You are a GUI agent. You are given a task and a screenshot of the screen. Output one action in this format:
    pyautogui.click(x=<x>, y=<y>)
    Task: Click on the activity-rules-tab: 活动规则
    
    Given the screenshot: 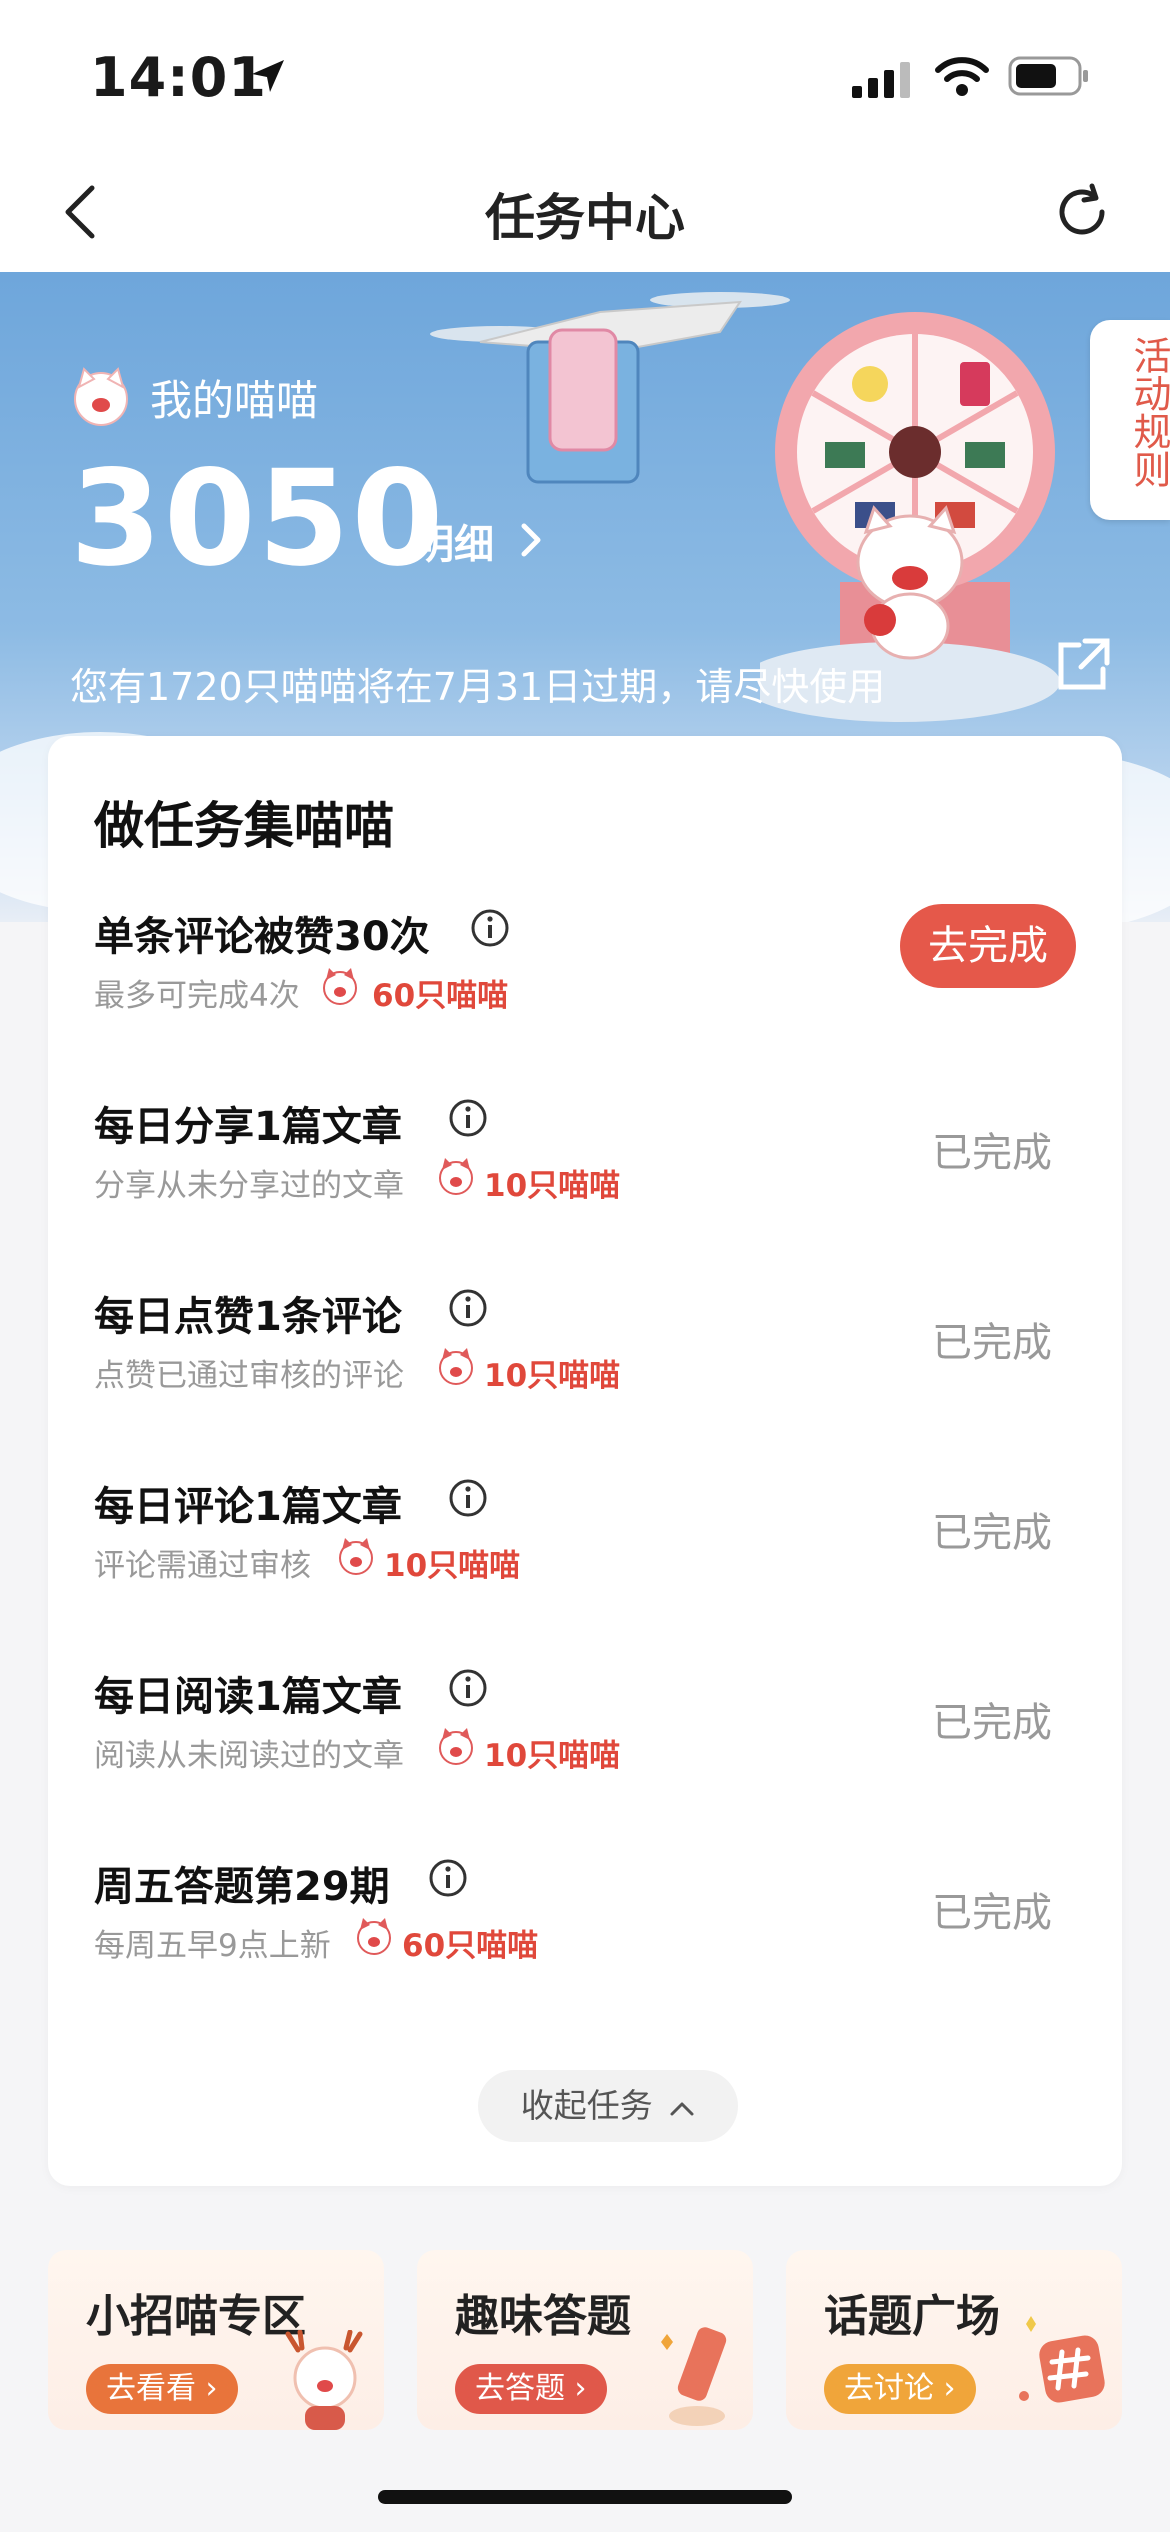 What is the action you would take?
    pyautogui.click(x=1130, y=420)
    